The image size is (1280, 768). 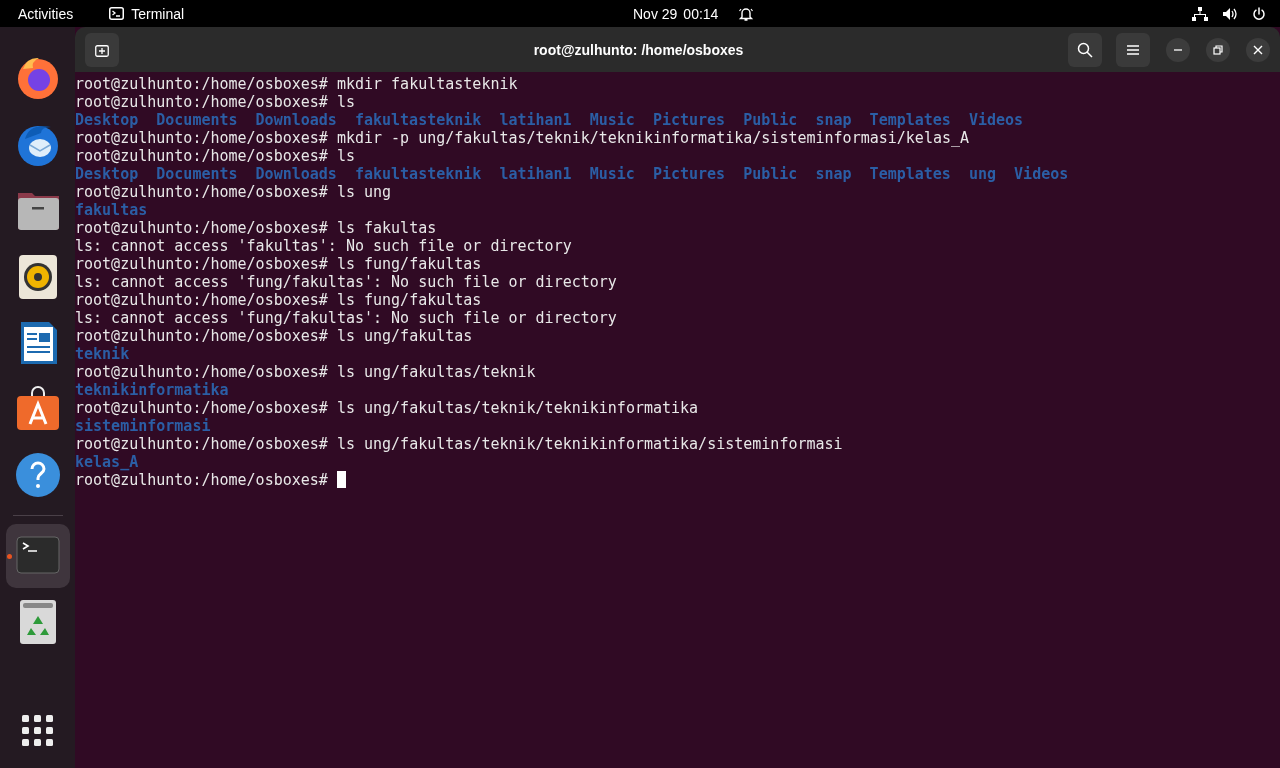 What do you see at coordinates (1230, 13) in the screenshot?
I see `volume-icon` at bounding box center [1230, 13].